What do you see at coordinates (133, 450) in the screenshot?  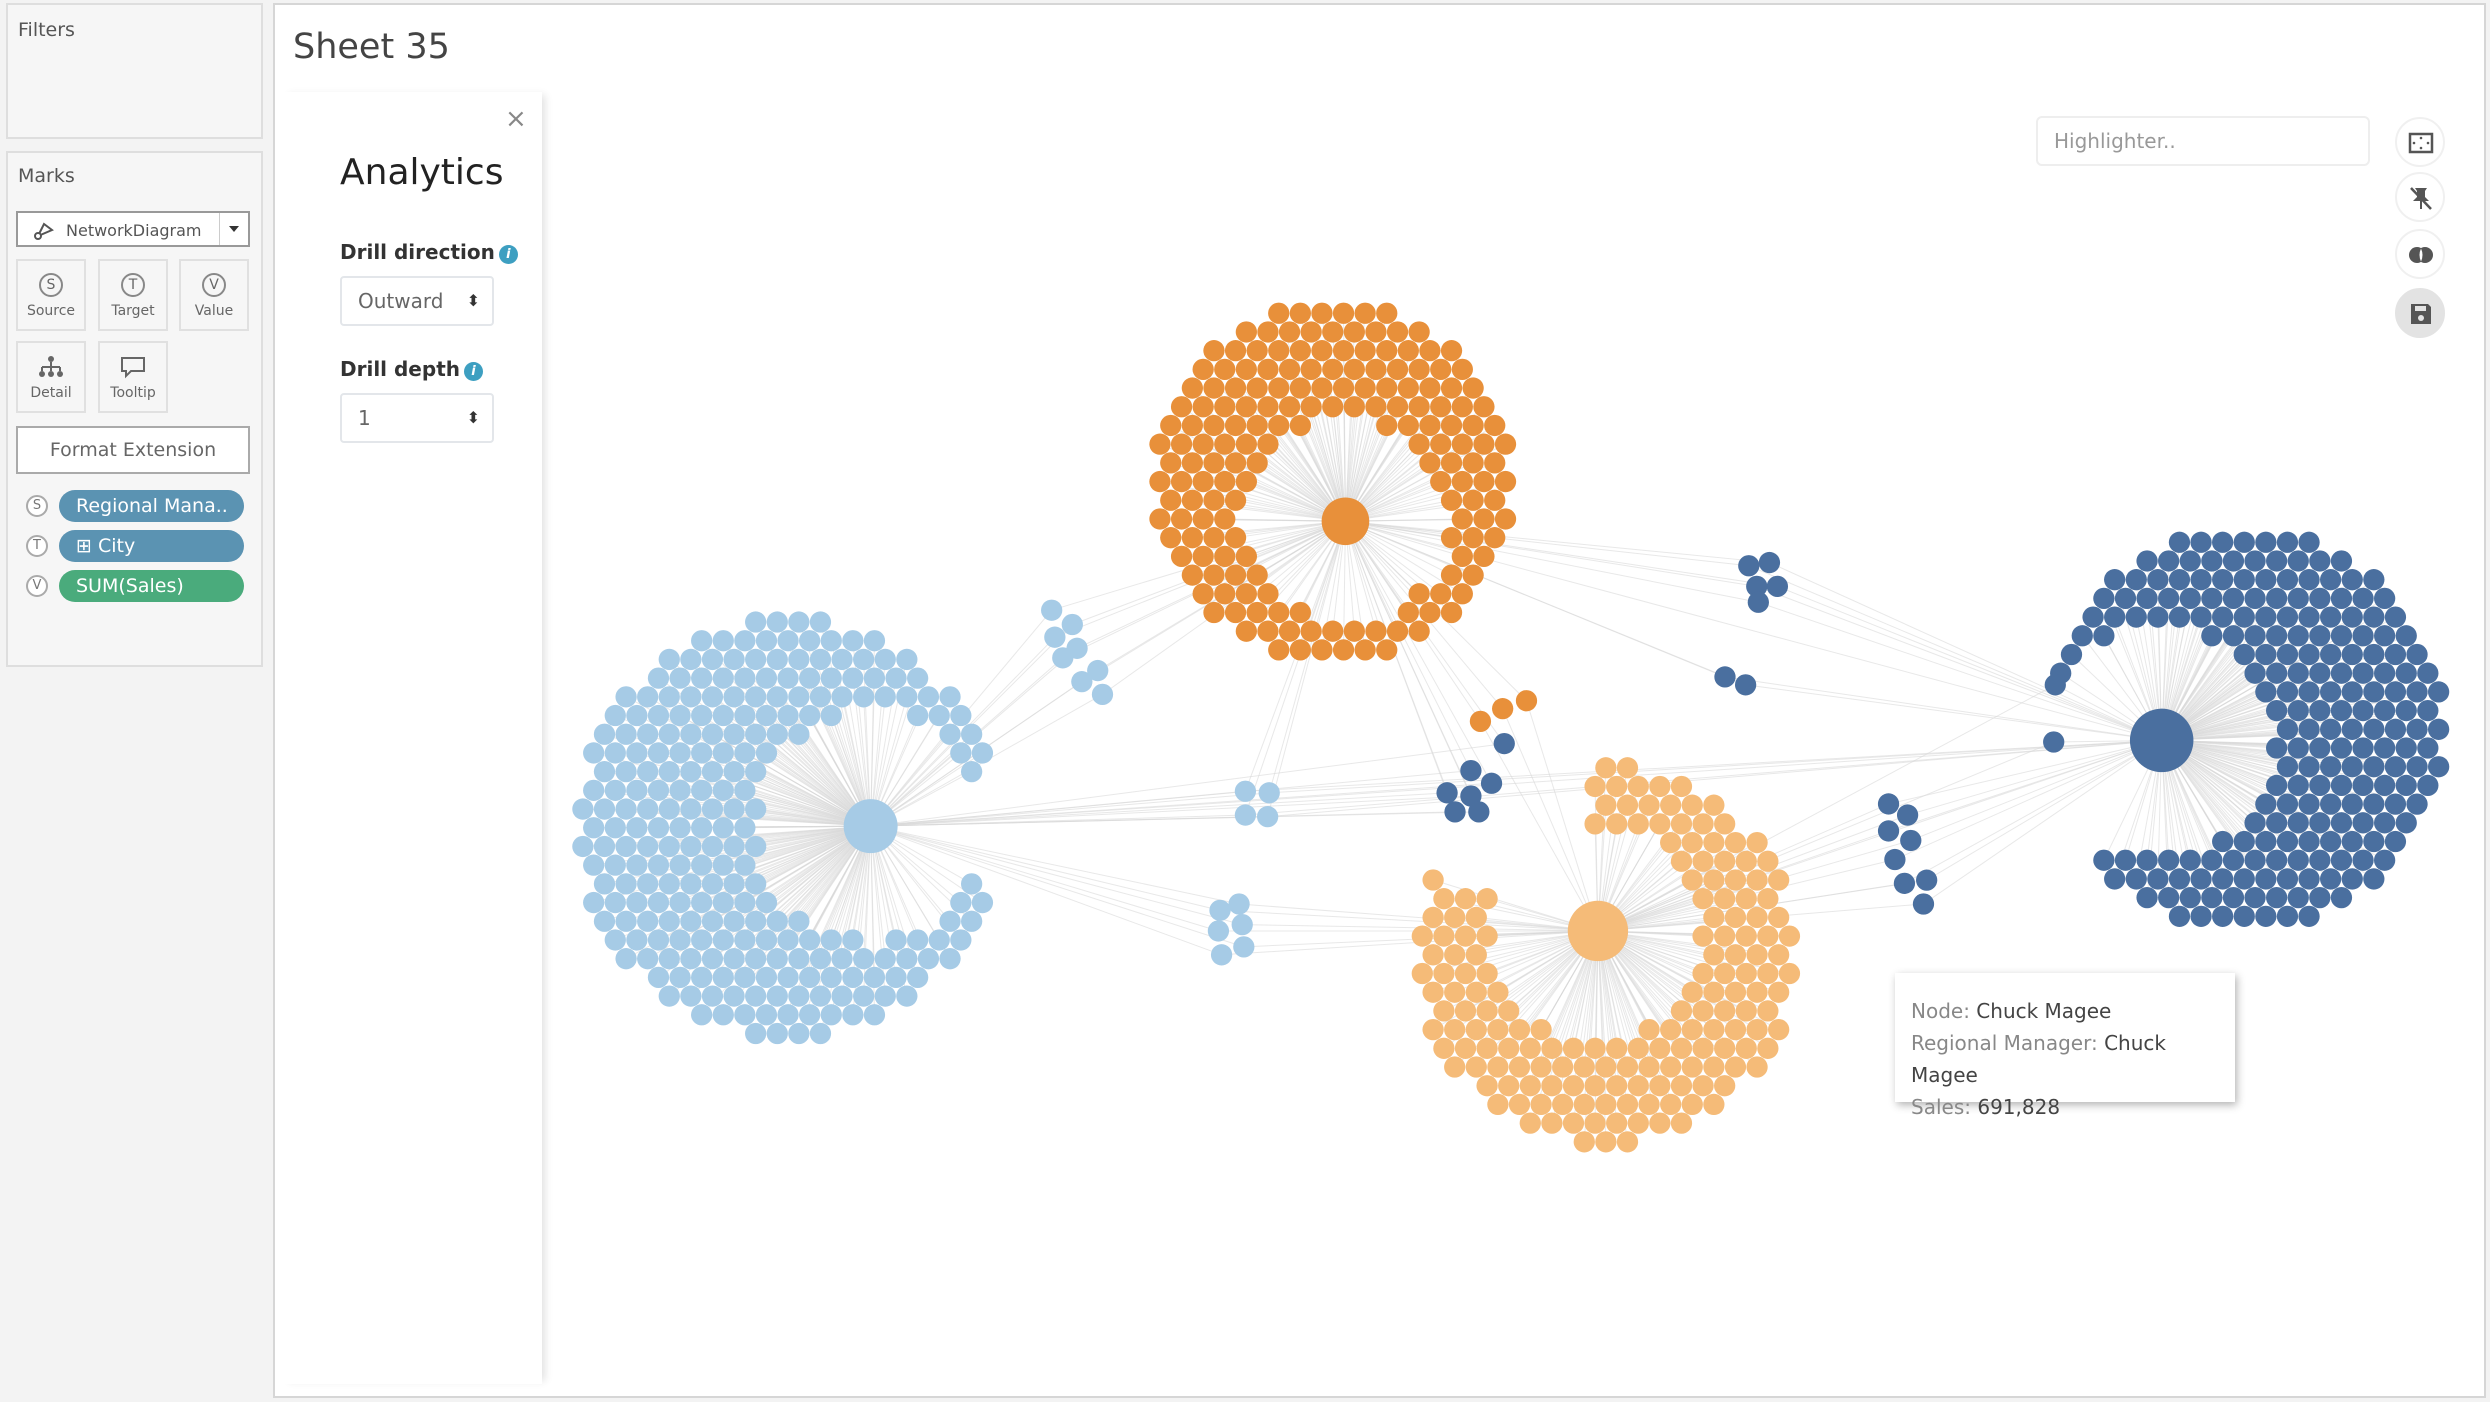 I see `format-extension-button: Format Extension` at bounding box center [133, 450].